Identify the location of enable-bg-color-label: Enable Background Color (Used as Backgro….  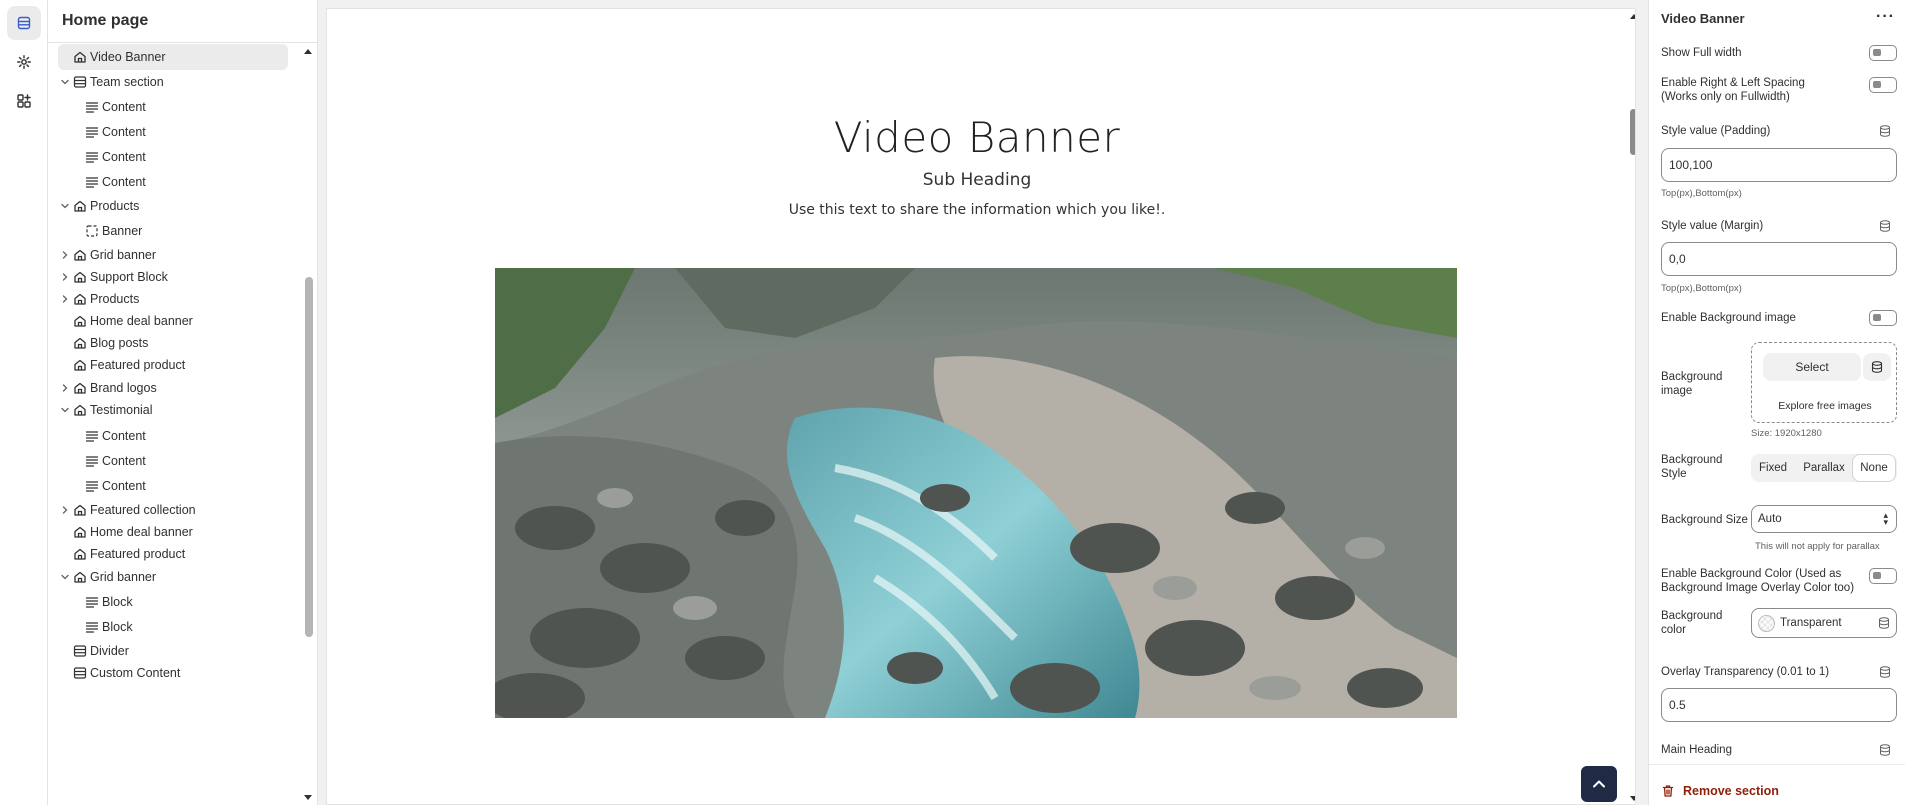
(1758, 581).